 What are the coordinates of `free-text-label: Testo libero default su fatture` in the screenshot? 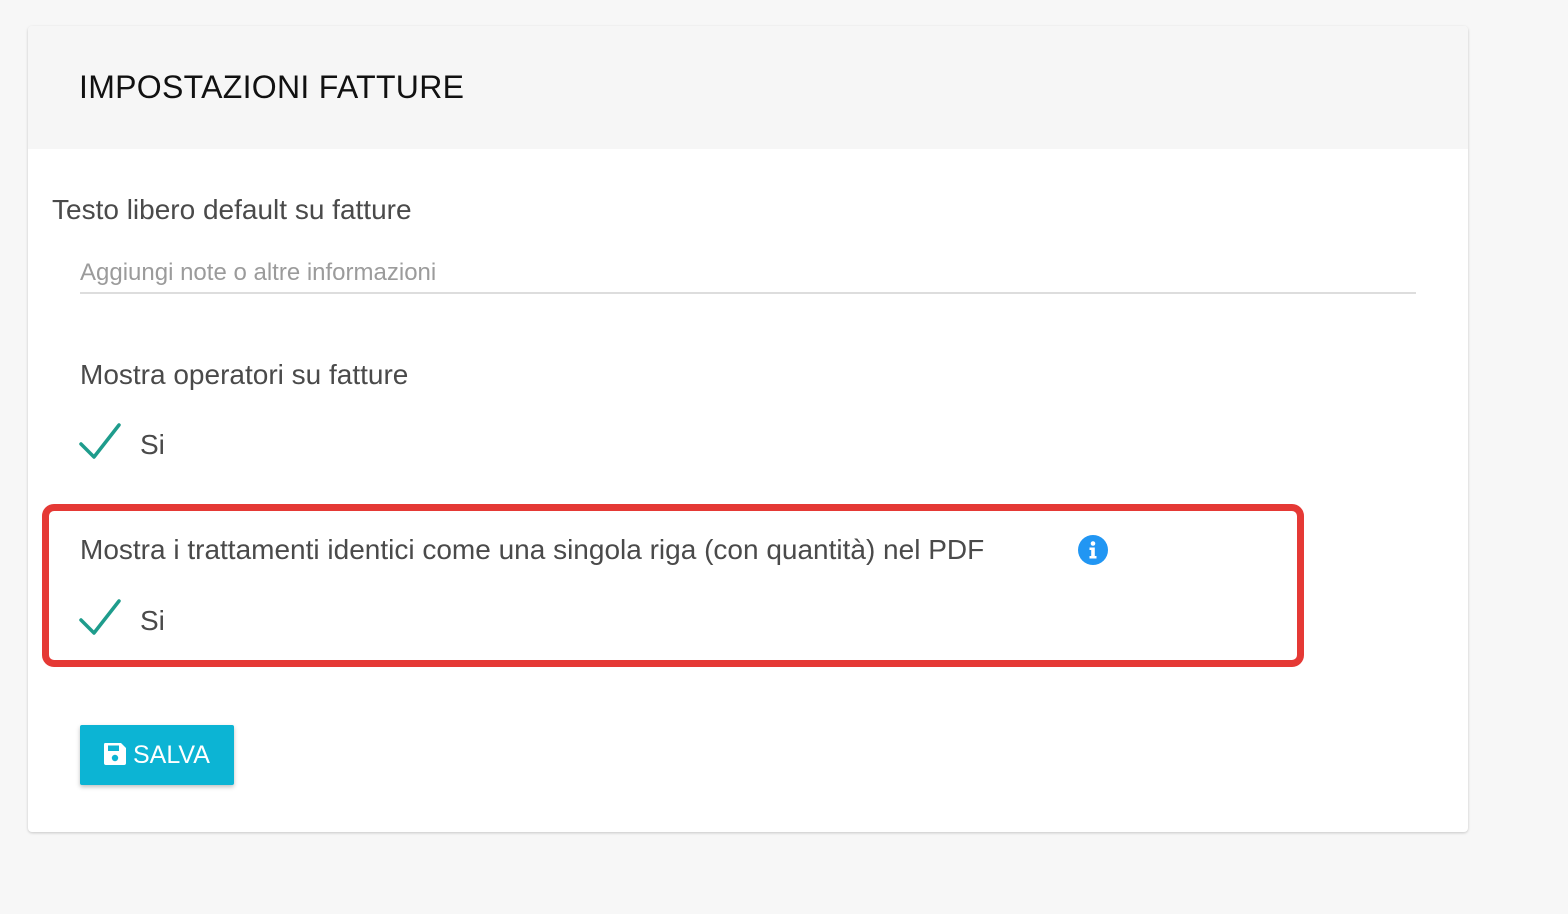 It's located at (232, 209).